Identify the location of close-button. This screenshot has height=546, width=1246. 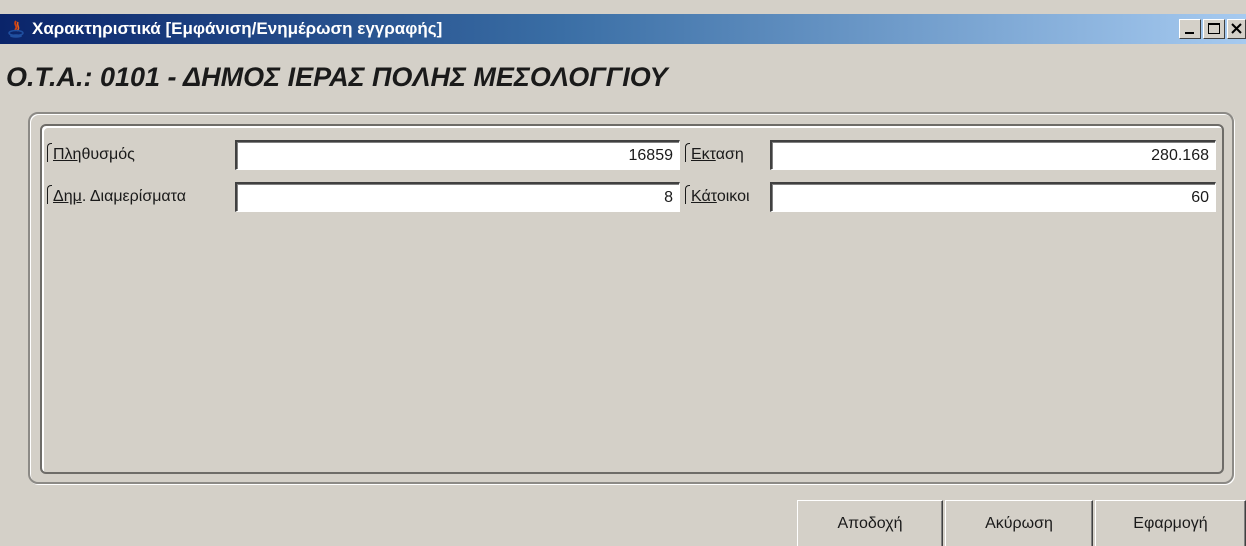
(1236, 29).